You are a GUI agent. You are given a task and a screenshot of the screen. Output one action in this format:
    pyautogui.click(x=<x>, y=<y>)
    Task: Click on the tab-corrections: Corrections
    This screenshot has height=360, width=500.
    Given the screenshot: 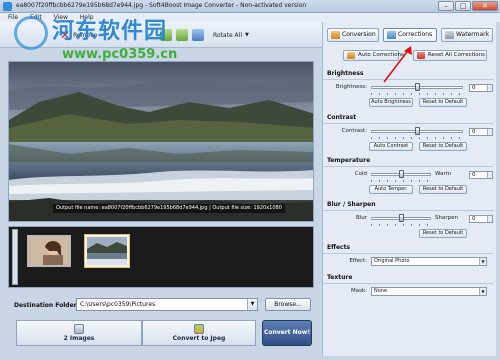 What is the action you would take?
    pyautogui.click(x=410, y=35)
    